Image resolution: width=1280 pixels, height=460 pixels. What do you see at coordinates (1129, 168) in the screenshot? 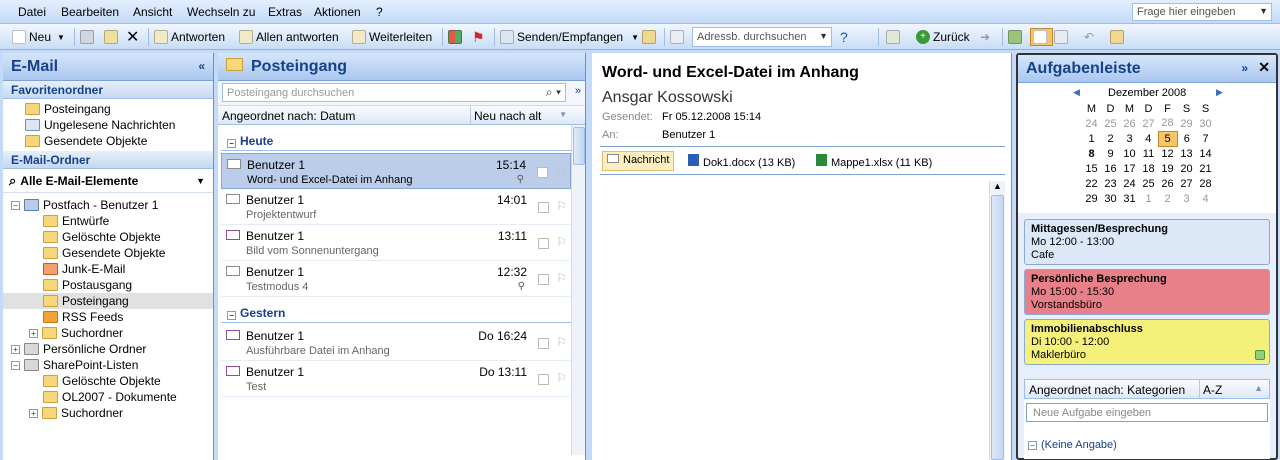
I see `calendar-day: 17` at bounding box center [1129, 168].